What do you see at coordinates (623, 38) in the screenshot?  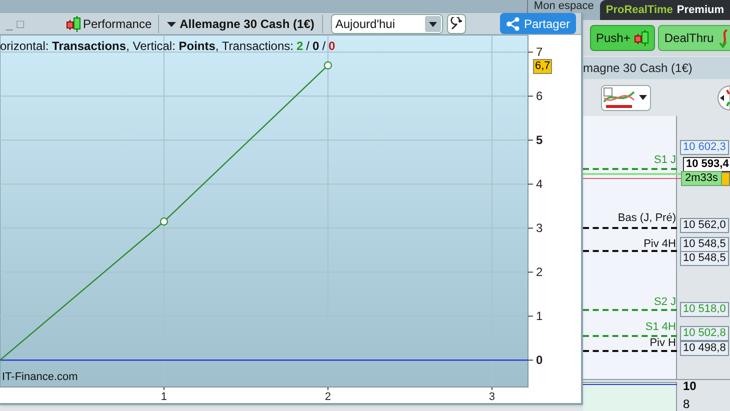 I see `broker-button: Push+` at bounding box center [623, 38].